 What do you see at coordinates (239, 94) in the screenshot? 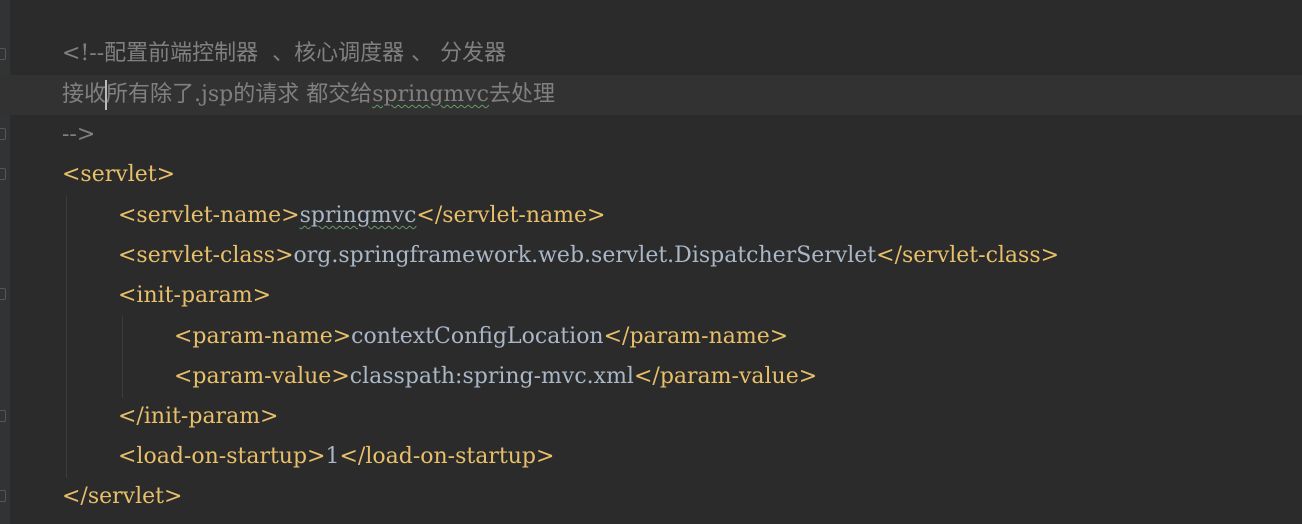
I see `comment-text: 所有除了.jsp的请求 都交给` at bounding box center [239, 94].